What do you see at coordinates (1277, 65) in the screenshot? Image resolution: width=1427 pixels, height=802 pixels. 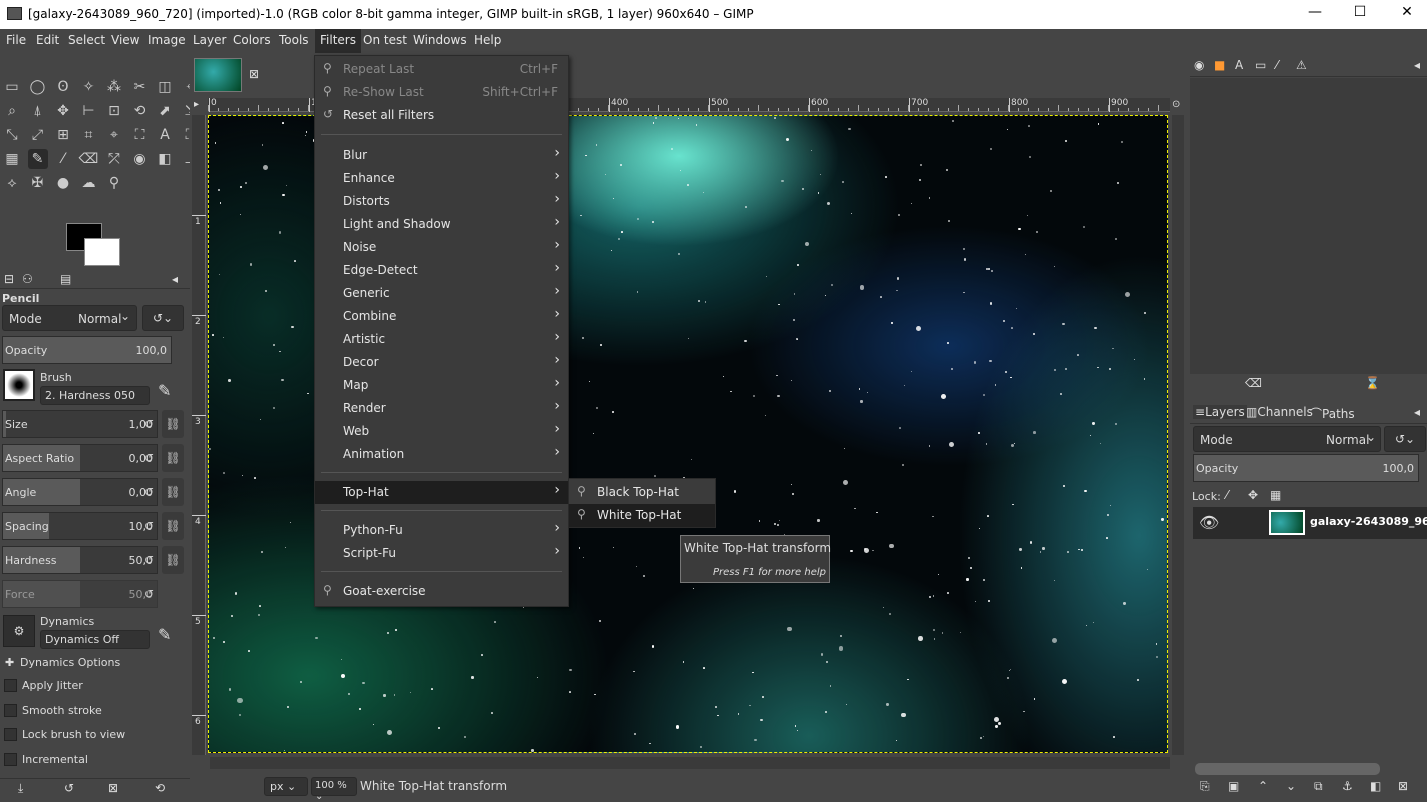 I see `paint-dynamics-tab-icon: ⁄` at bounding box center [1277, 65].